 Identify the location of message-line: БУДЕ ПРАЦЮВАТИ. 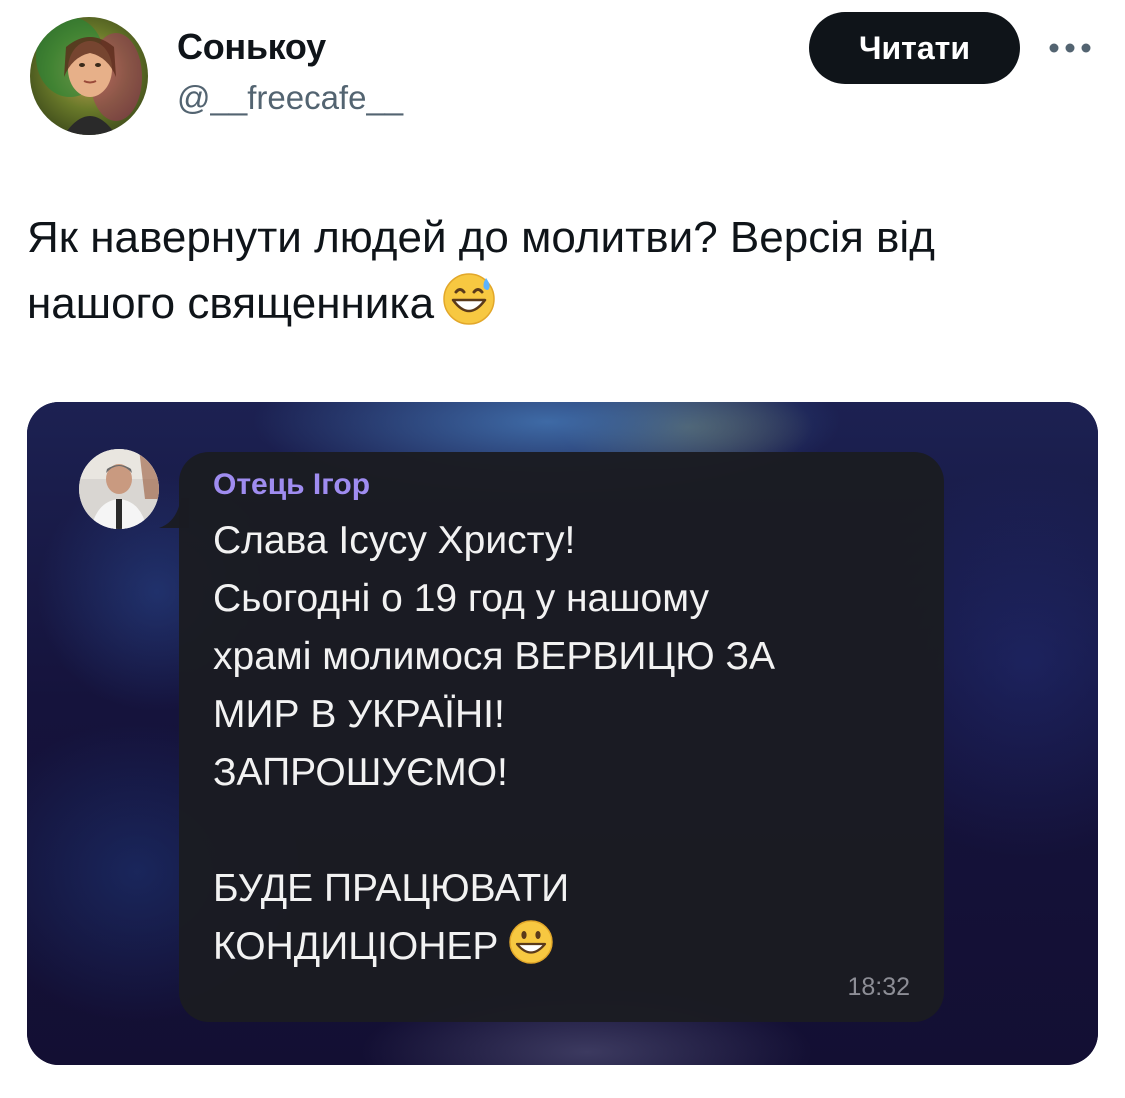
(391, 888).